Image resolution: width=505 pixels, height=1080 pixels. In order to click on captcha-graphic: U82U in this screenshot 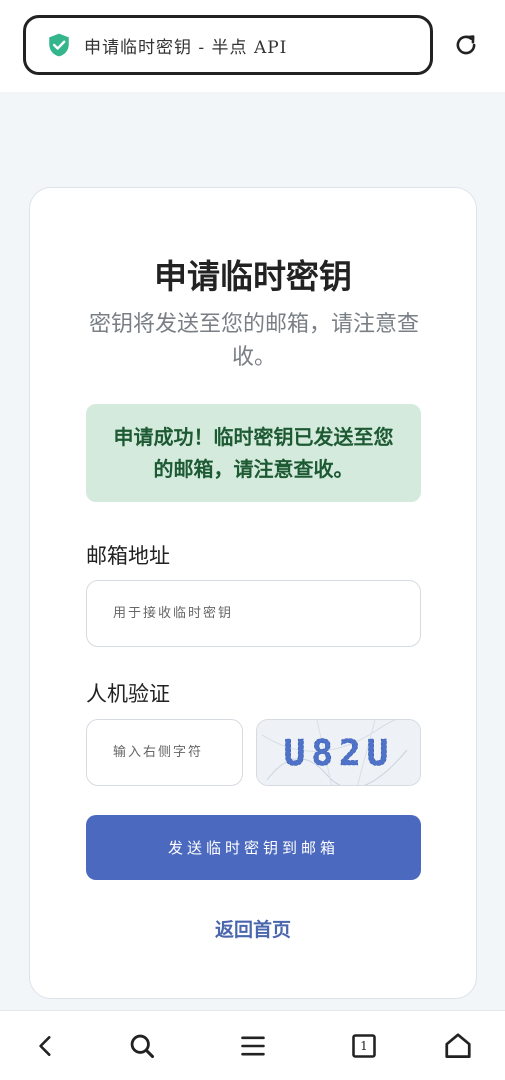, I will do `click(338, 752)`.